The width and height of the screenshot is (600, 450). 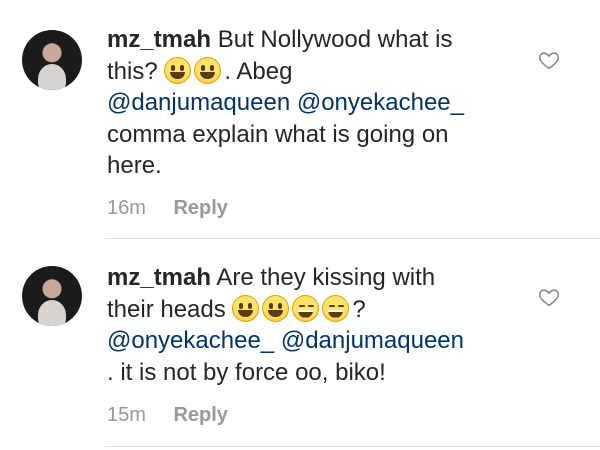 I want to click on comment-timestamp: 16m, so click(x=126, y=208).